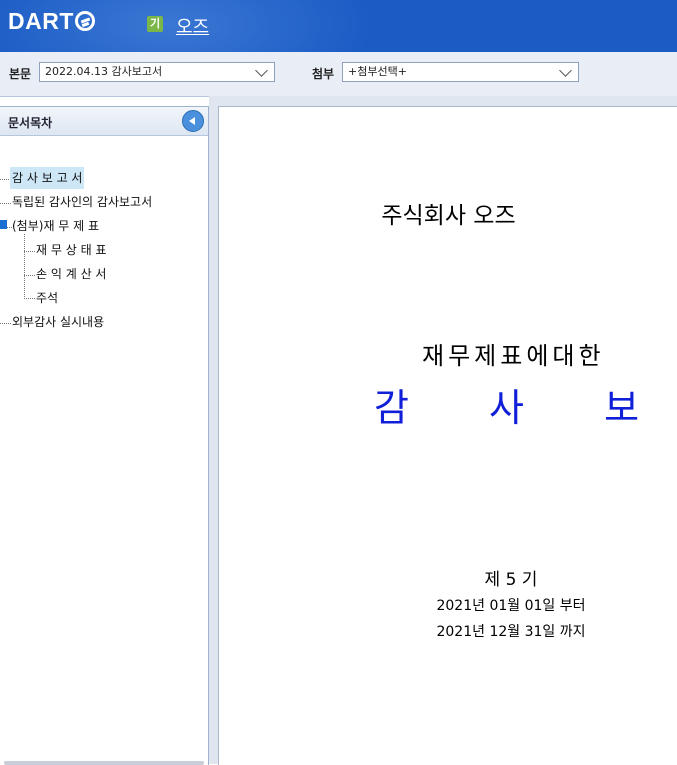 The width and height of the screenshot is (677, 765). What do you see at coordinates (58, 322) in the screenshot?
I see `toc-item-external-audit: 외부감사 실시내용` at bounding box center [58, 322].